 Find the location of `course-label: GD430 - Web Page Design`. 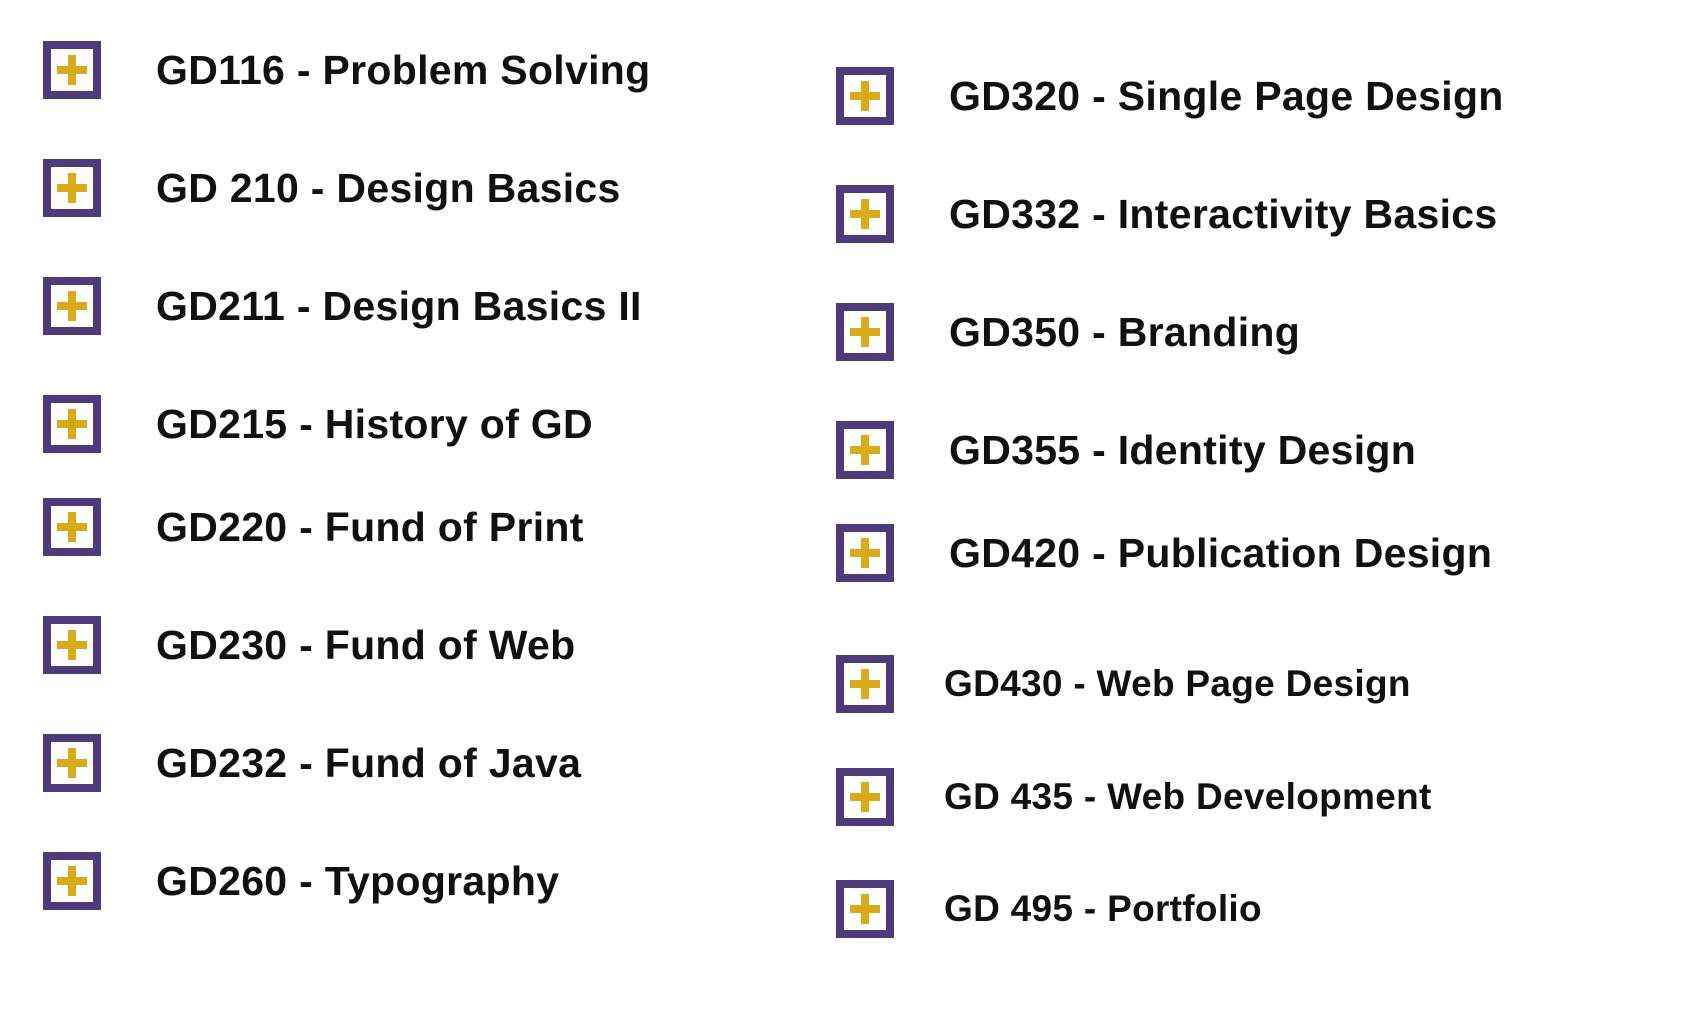

course-label: GD430 - Web Page Design is located at coordinates (1177, 684).